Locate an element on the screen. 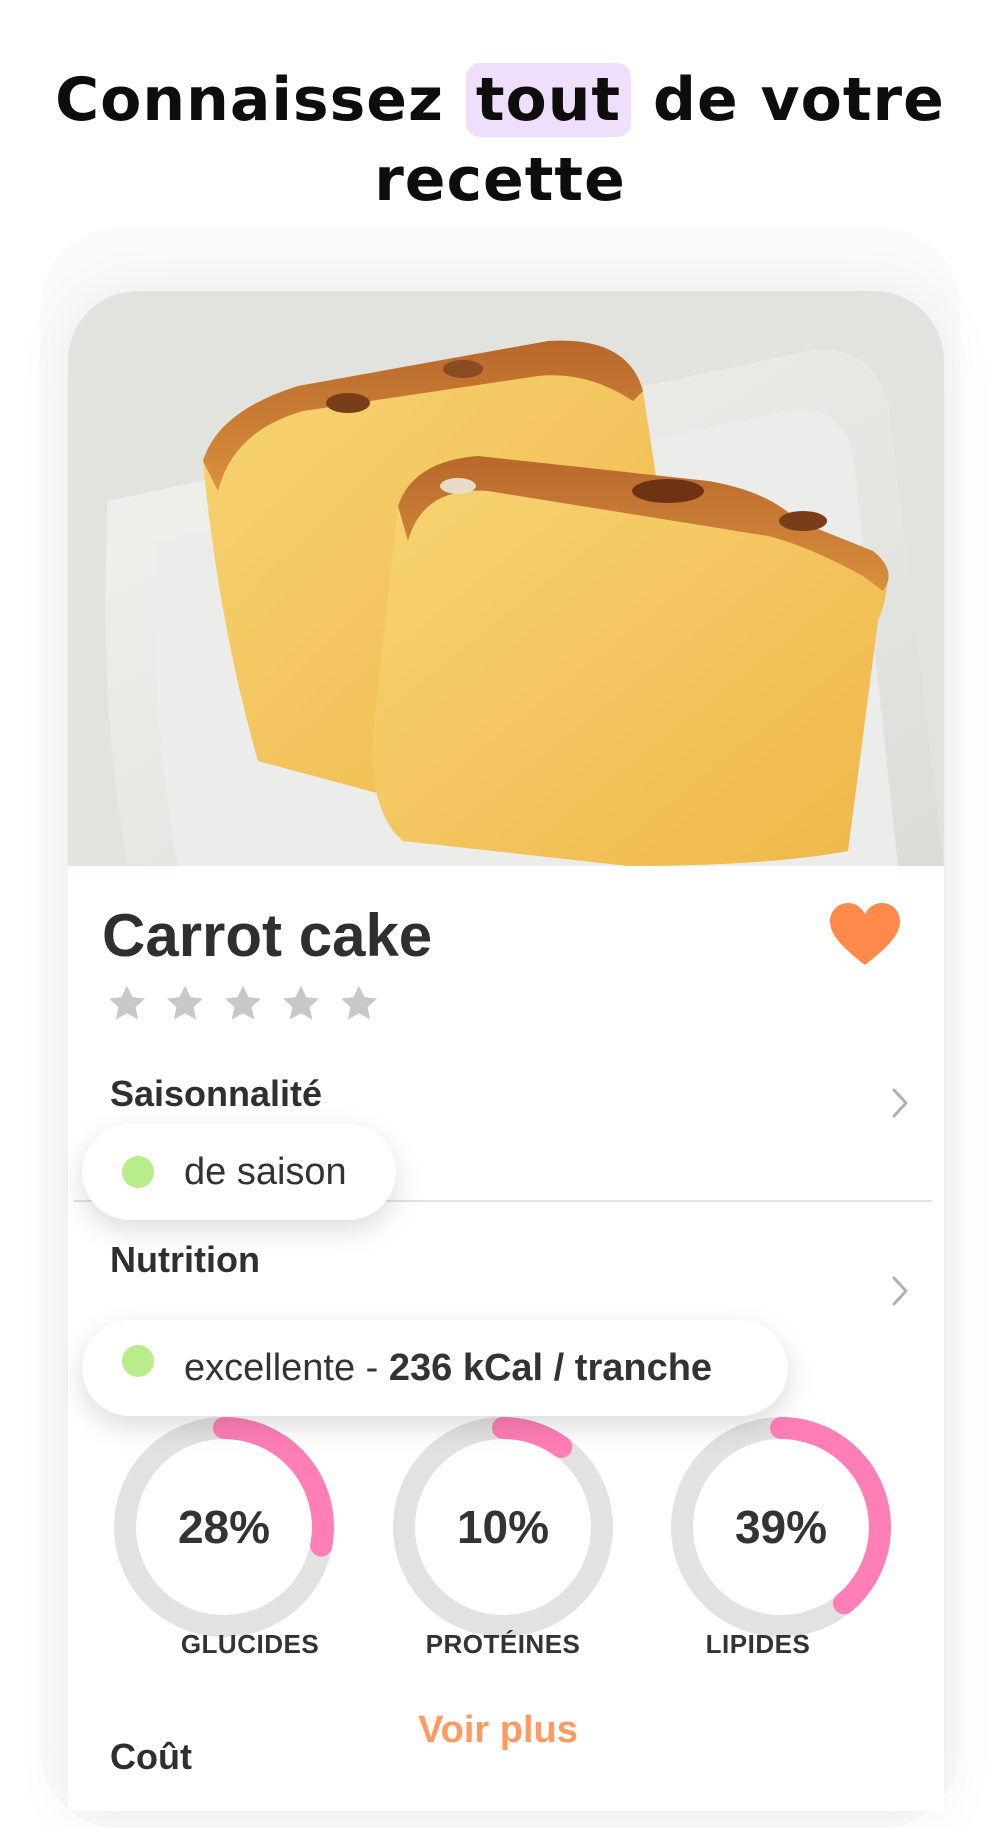 The image size is (1000, 1828). macro-ring-lipides: 39% is located at coordinates (781, 1527).